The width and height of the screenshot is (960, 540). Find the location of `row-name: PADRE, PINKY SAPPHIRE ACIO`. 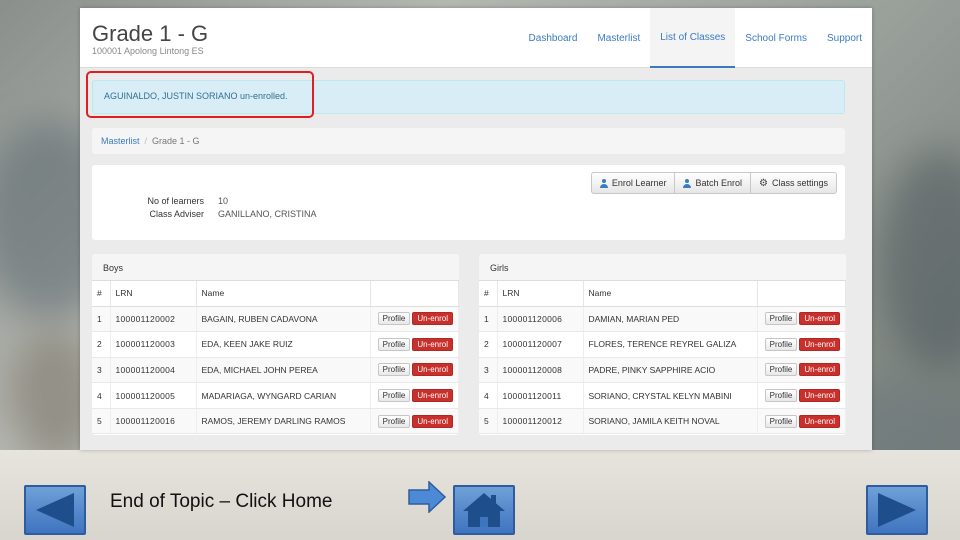

row-name: PADRE, PINKY SAPPHIRE ACIO is located at coordinates (670, 370).